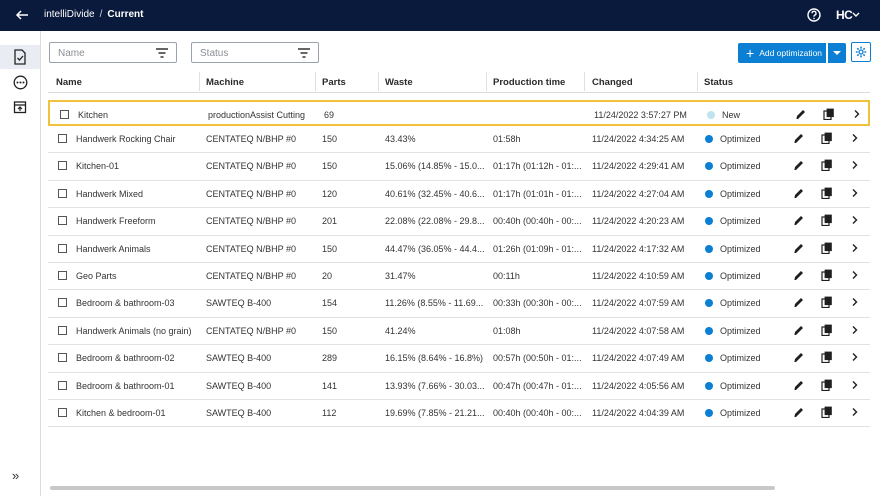 This screenshot has width=880, height=496. Describe the element at coordinates (638, 385) in the screenshot. I see `cell-changed: 11/24/2022 4:05:56 AM` at that location.